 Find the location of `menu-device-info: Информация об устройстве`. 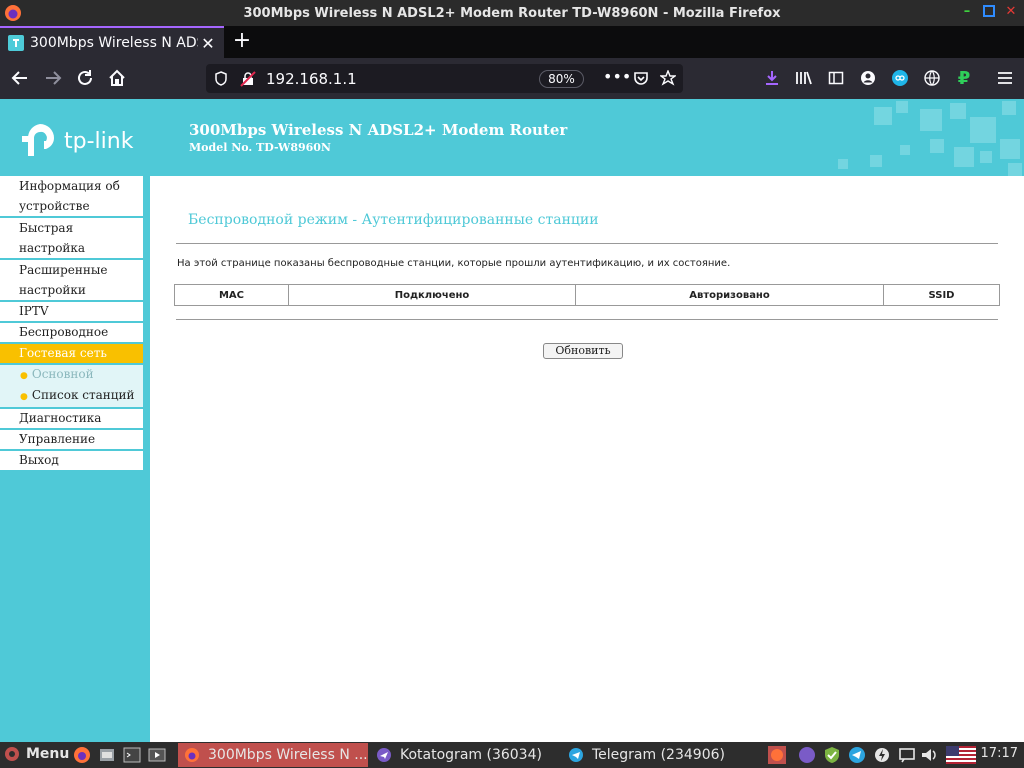

menu-device-info: Информация об устройстве is located at coordinates (71, 197).